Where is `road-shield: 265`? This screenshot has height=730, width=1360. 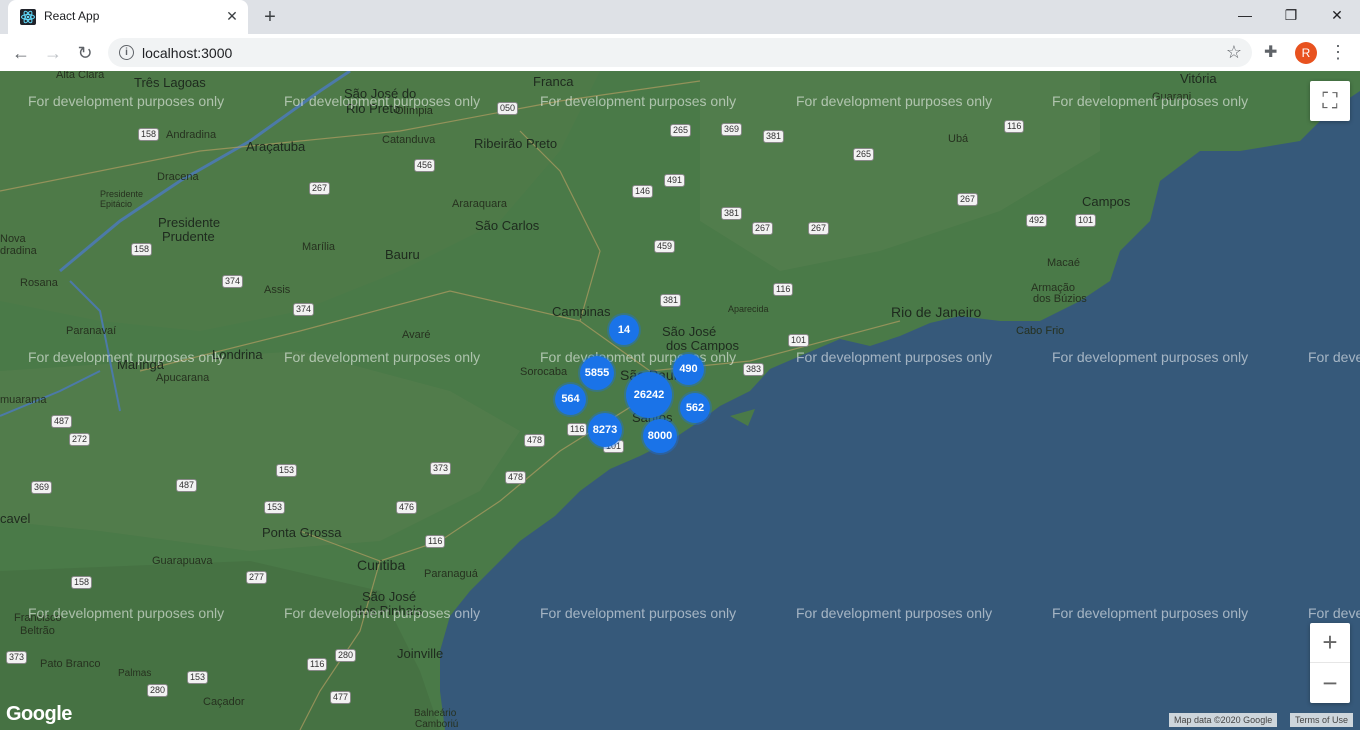
road-shield: 265 is located at coordinates (681, 130).